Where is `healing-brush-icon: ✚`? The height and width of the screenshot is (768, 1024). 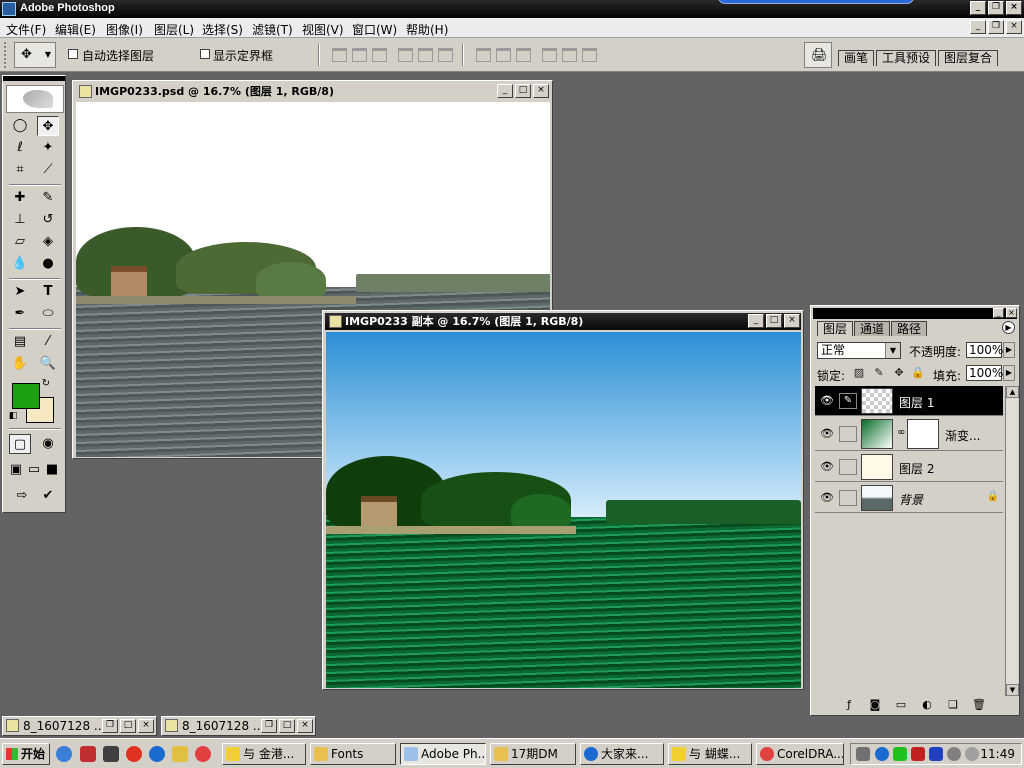
healing-brush-icon: ✚ is located at coordinates (20, 198).